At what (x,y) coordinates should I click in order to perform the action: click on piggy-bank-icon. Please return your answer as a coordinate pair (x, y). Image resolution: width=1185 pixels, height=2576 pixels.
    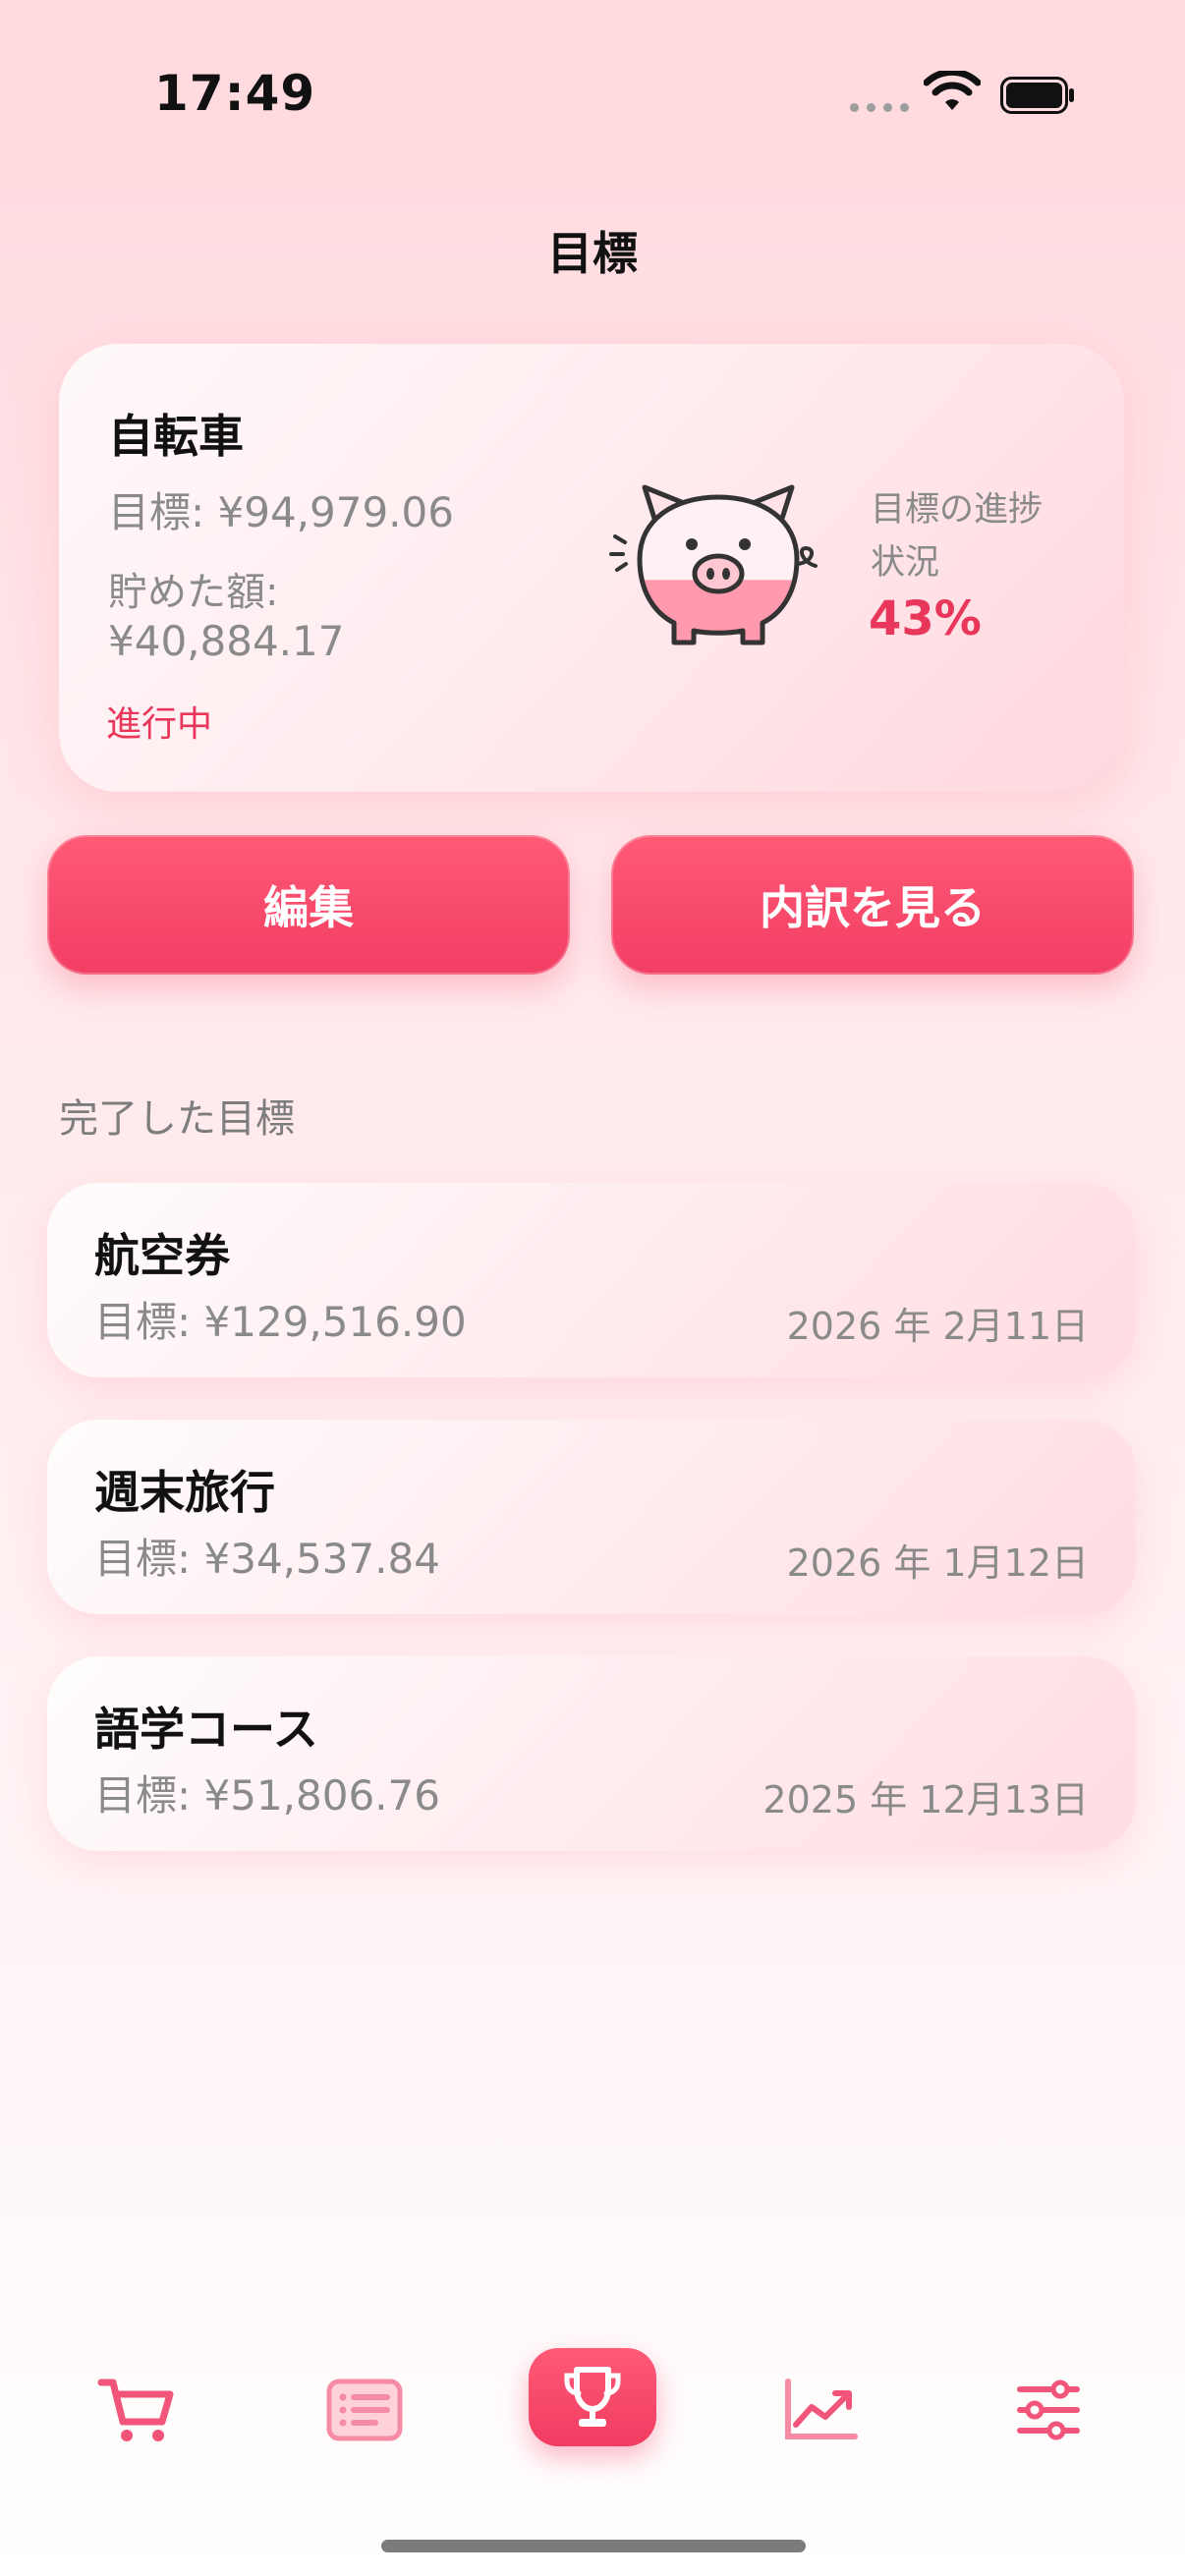
    Looking at the image, I should click on (714, 564).